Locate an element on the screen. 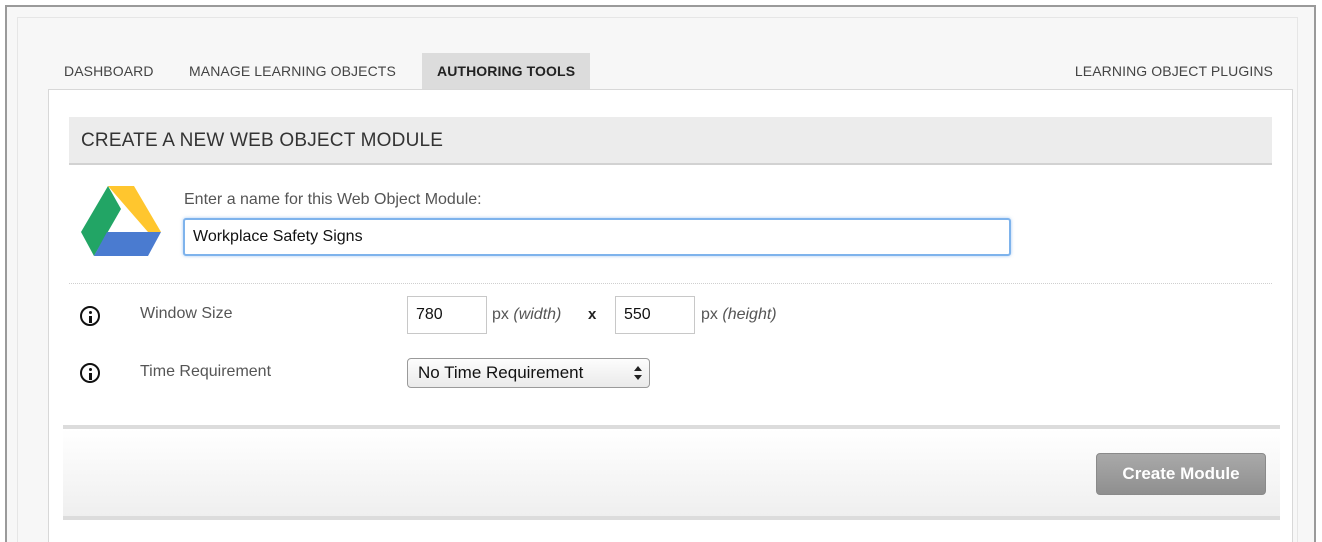  window-size-label: Window Size is located at coordinates (186, 313).